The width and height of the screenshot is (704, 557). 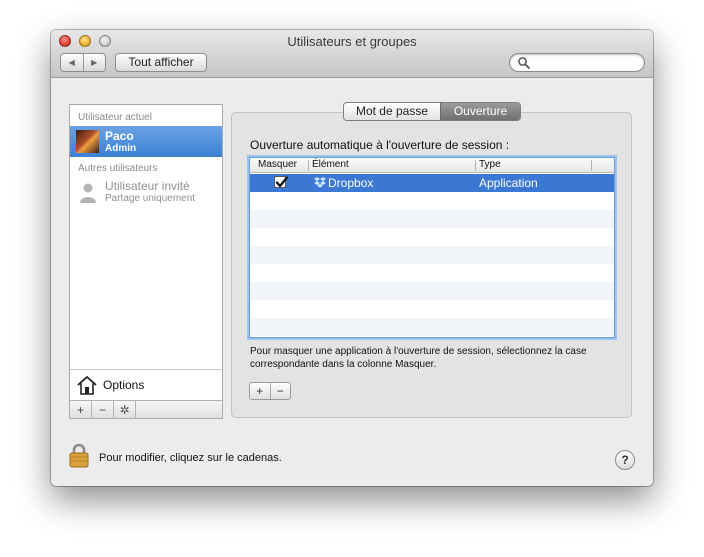 What do you see at coordinates (87, 385) in the screenshot?
I see `house-icon` at bounding box center [87, 385].